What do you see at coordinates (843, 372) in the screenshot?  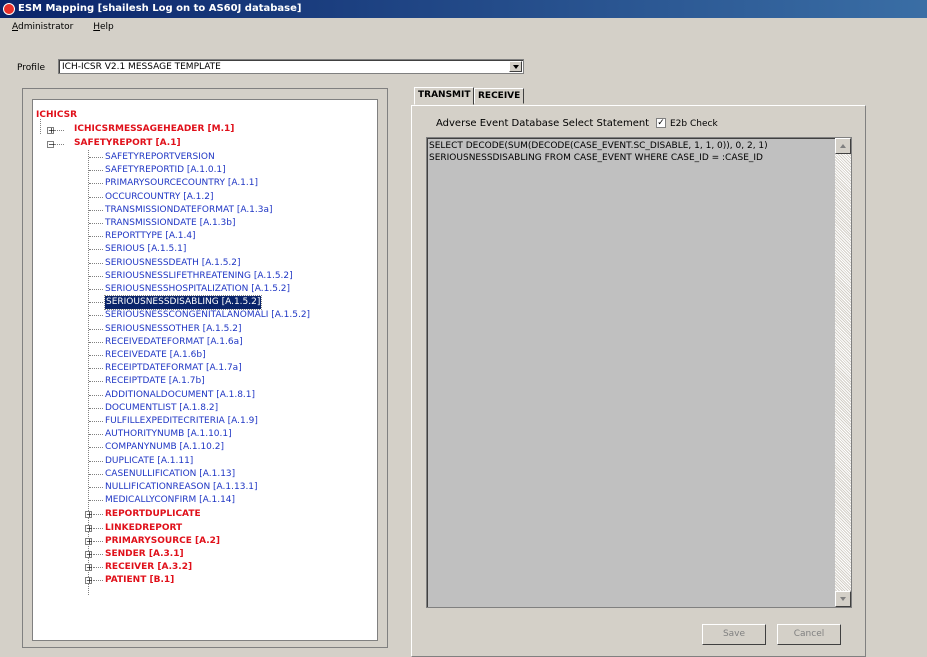 I see `vertical-scrollbar` at bounding box center [843, 372].